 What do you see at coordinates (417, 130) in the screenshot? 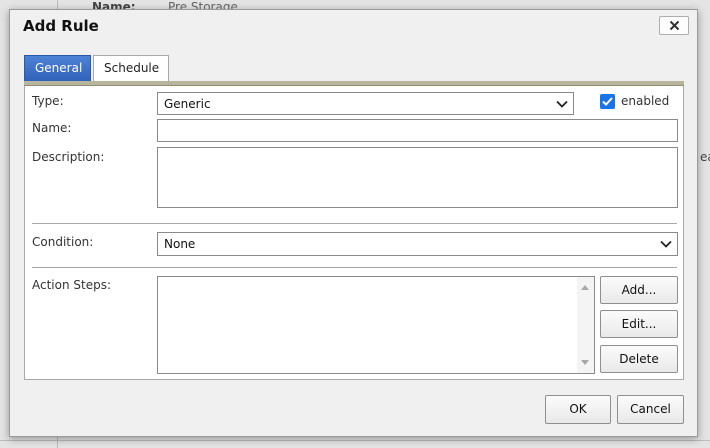
I see `name-input` at bounding box center [417, 130].